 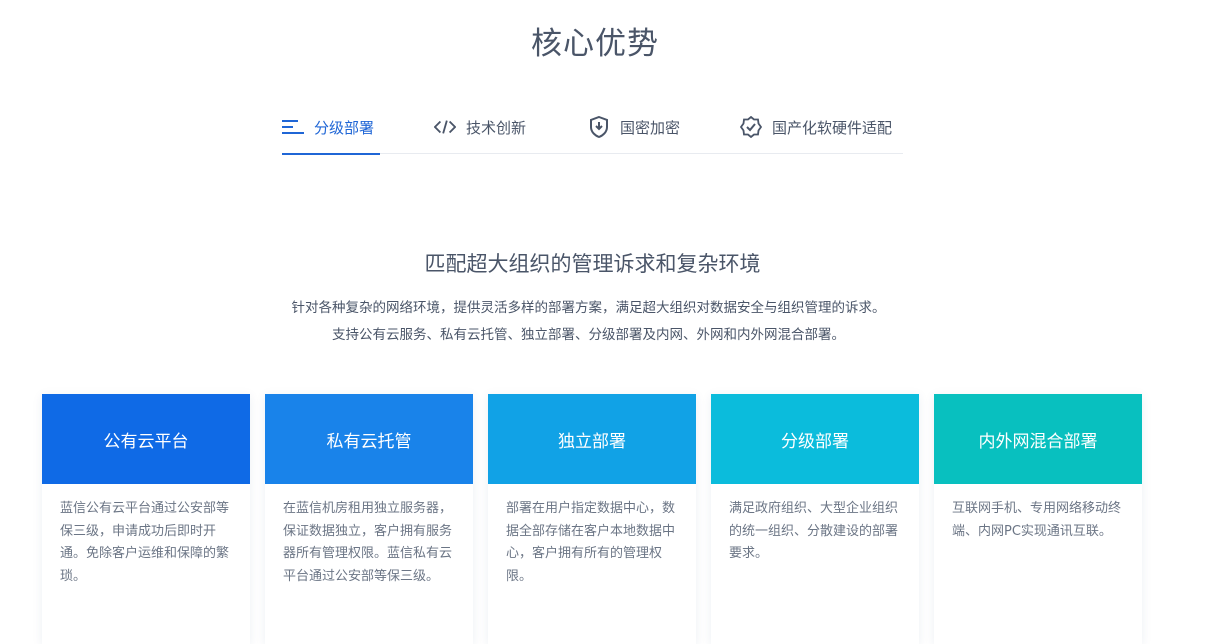 I want to click on shield-icon, so click(x=599, y=127).